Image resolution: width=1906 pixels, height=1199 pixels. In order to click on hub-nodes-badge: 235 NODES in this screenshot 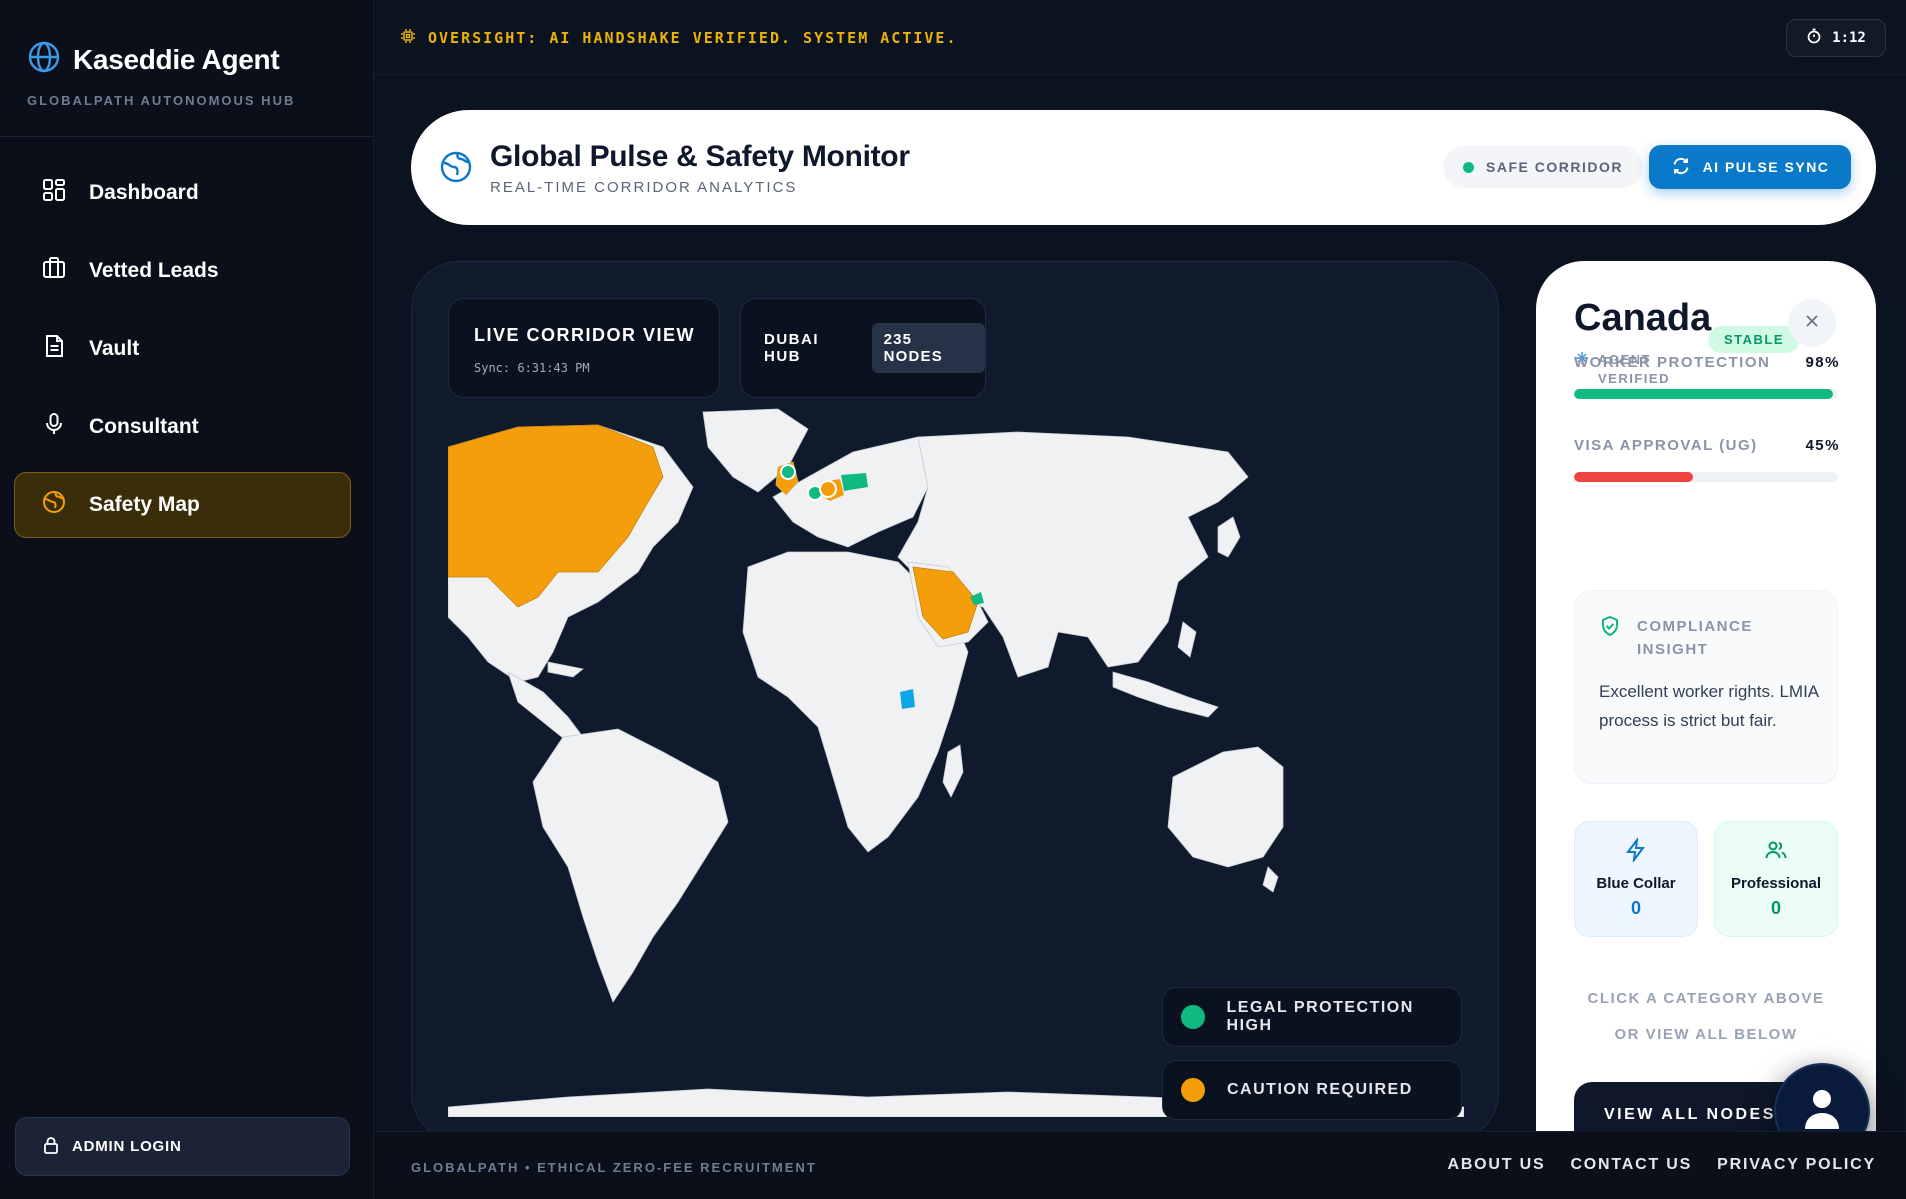, I will do `click(928, 348)`.